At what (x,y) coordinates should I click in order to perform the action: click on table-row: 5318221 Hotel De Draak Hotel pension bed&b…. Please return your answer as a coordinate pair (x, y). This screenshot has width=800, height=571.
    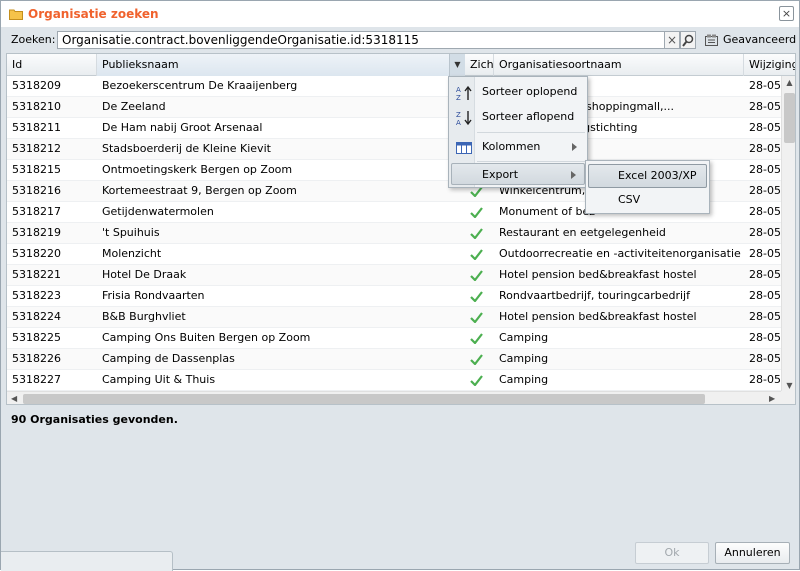
    Looking at the image, I should click on (401, 275).